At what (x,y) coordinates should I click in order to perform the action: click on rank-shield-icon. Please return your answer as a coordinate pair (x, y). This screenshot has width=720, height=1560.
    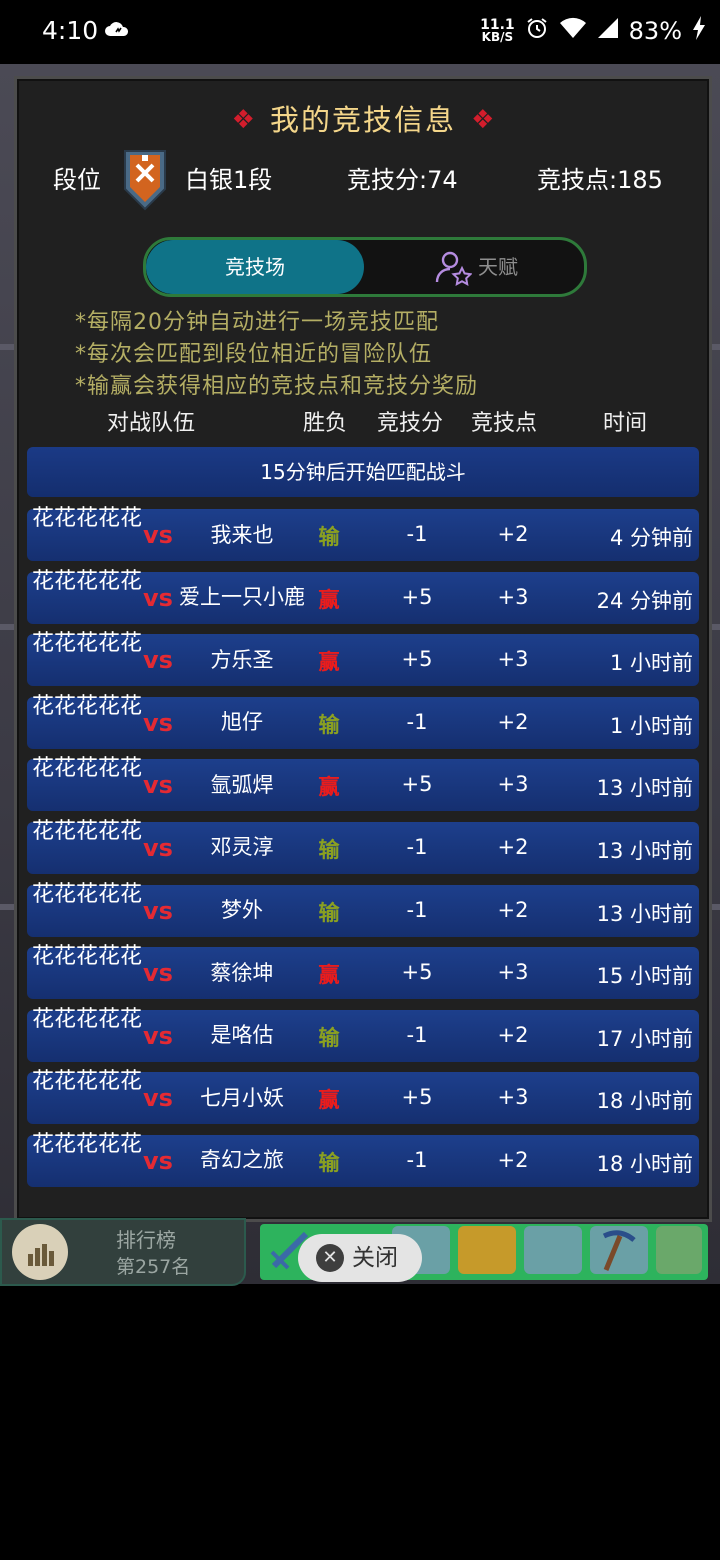
    Looking at the image, I should click on (145, 180).